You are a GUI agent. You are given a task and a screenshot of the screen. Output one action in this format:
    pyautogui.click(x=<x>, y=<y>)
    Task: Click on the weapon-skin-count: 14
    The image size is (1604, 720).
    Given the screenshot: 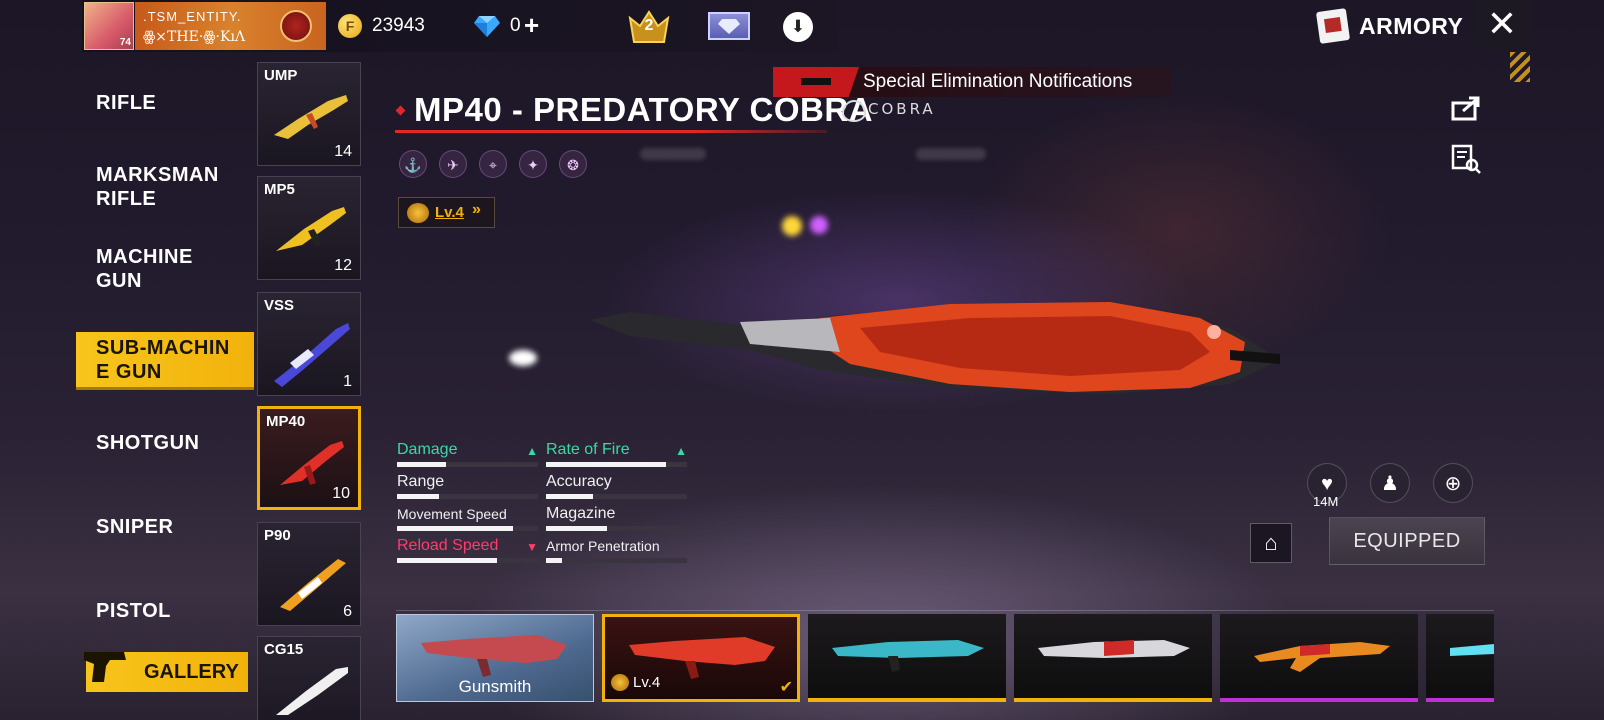 What is the action you would take?
    pyautogui.click(x=343, y=151)
    